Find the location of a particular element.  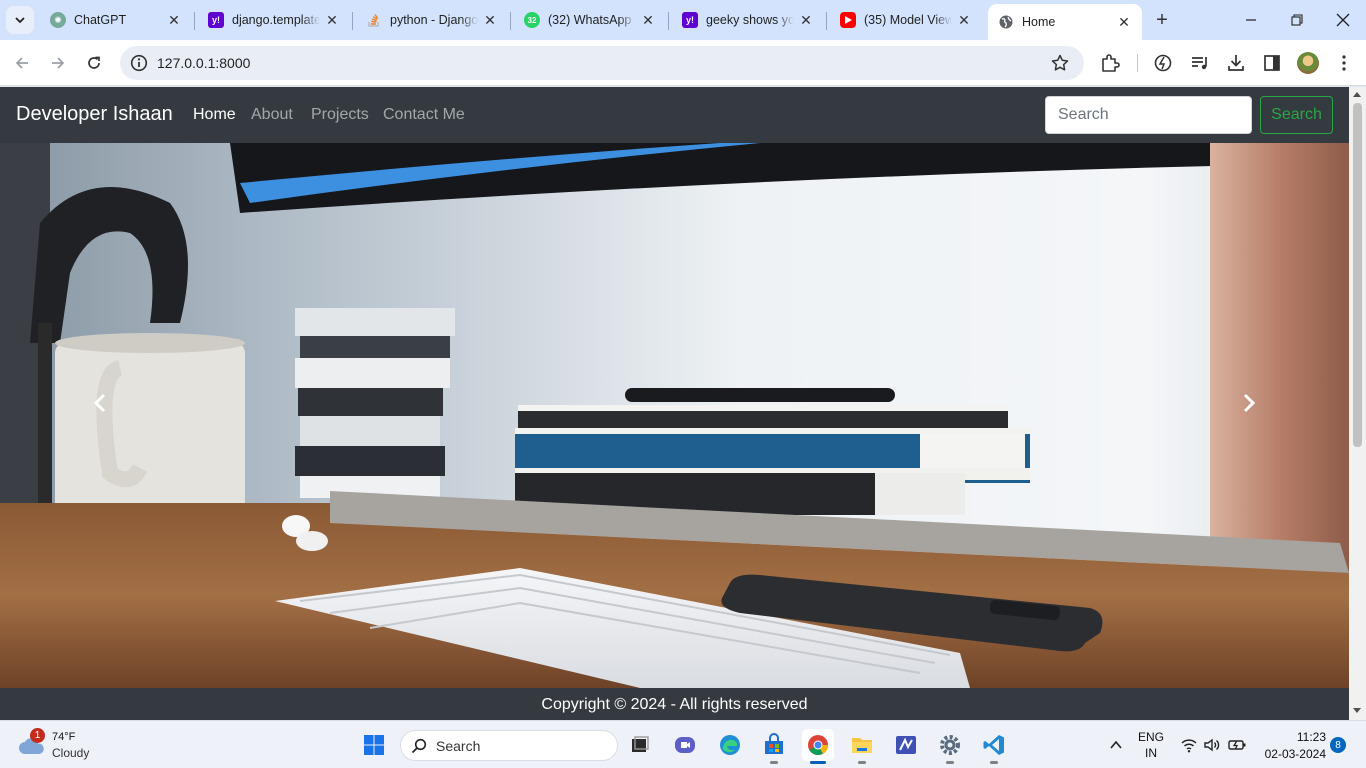

tab-python-django: python - Django ✕ is located at coordinates (432, 20).